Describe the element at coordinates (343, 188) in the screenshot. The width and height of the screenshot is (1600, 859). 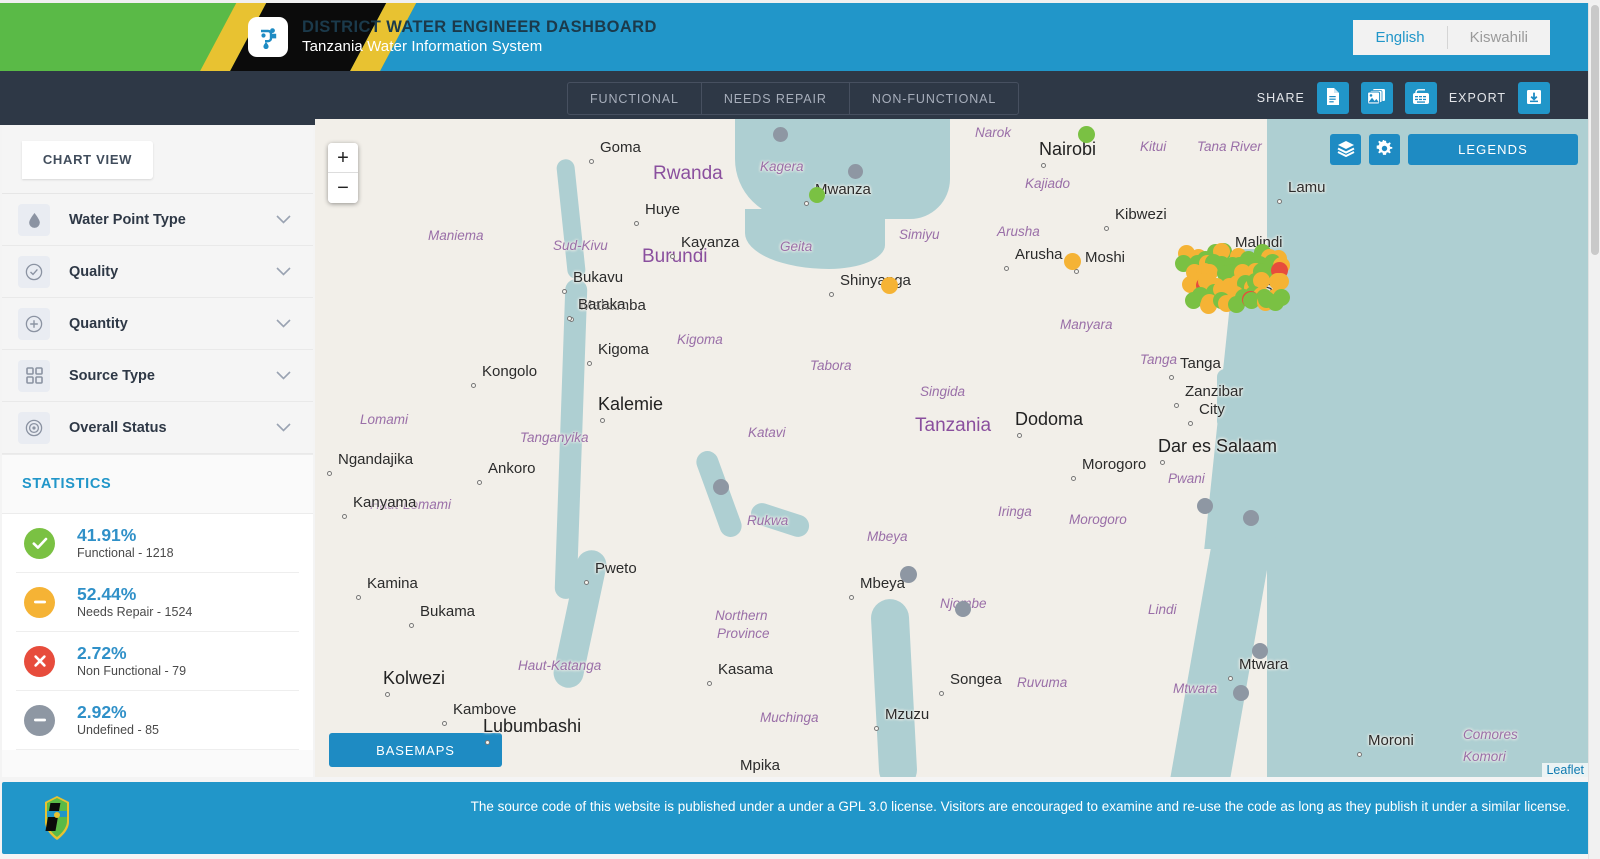
I see `zoom-out-button: −` at that location.